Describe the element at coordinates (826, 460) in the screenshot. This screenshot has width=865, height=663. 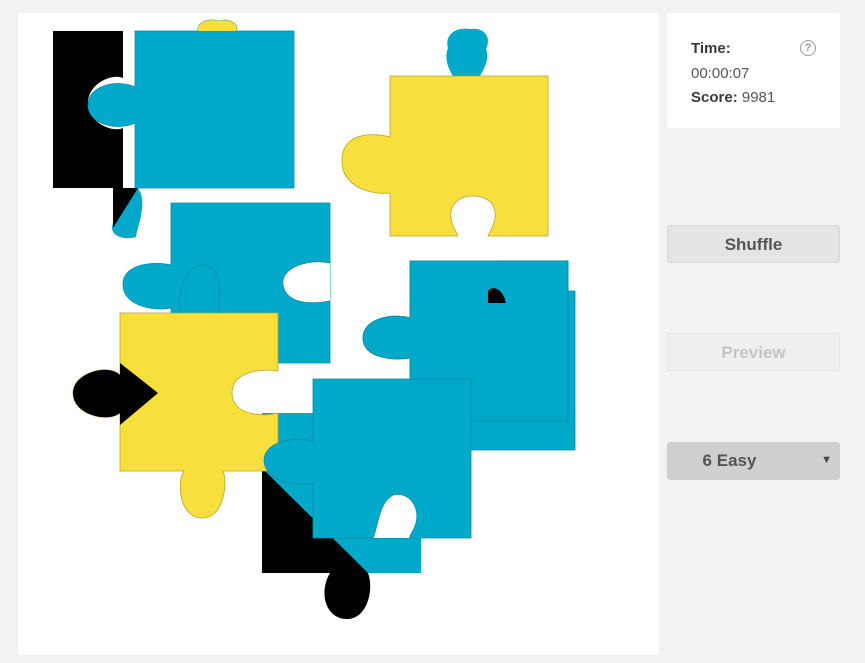
I see `chevron-down-icon: ▼` at that location.